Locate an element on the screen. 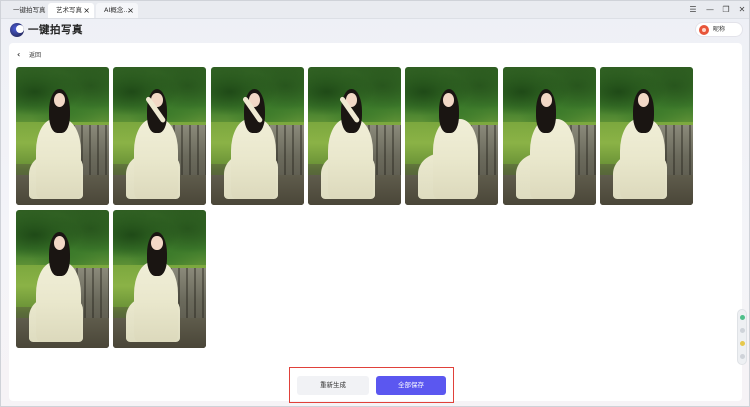 The width and height of the screenshot is (750, 407). side-tool-widget is located at coordinates (742, 337).